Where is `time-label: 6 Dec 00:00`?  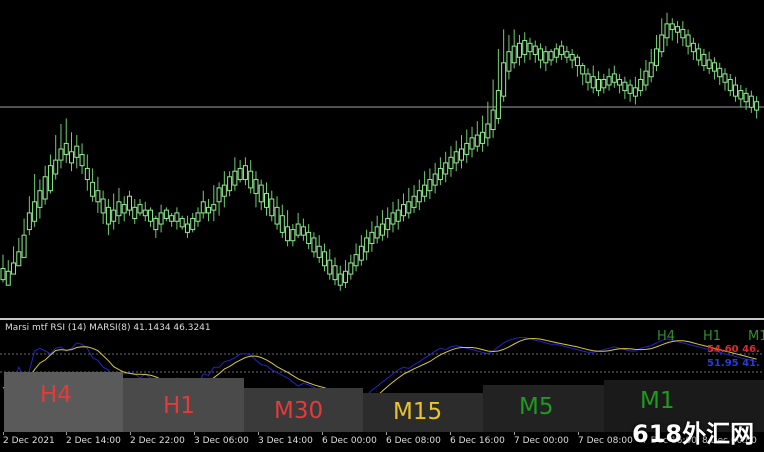
time-label: 6 Dec 00:00 is located at coordinates (349, 441).